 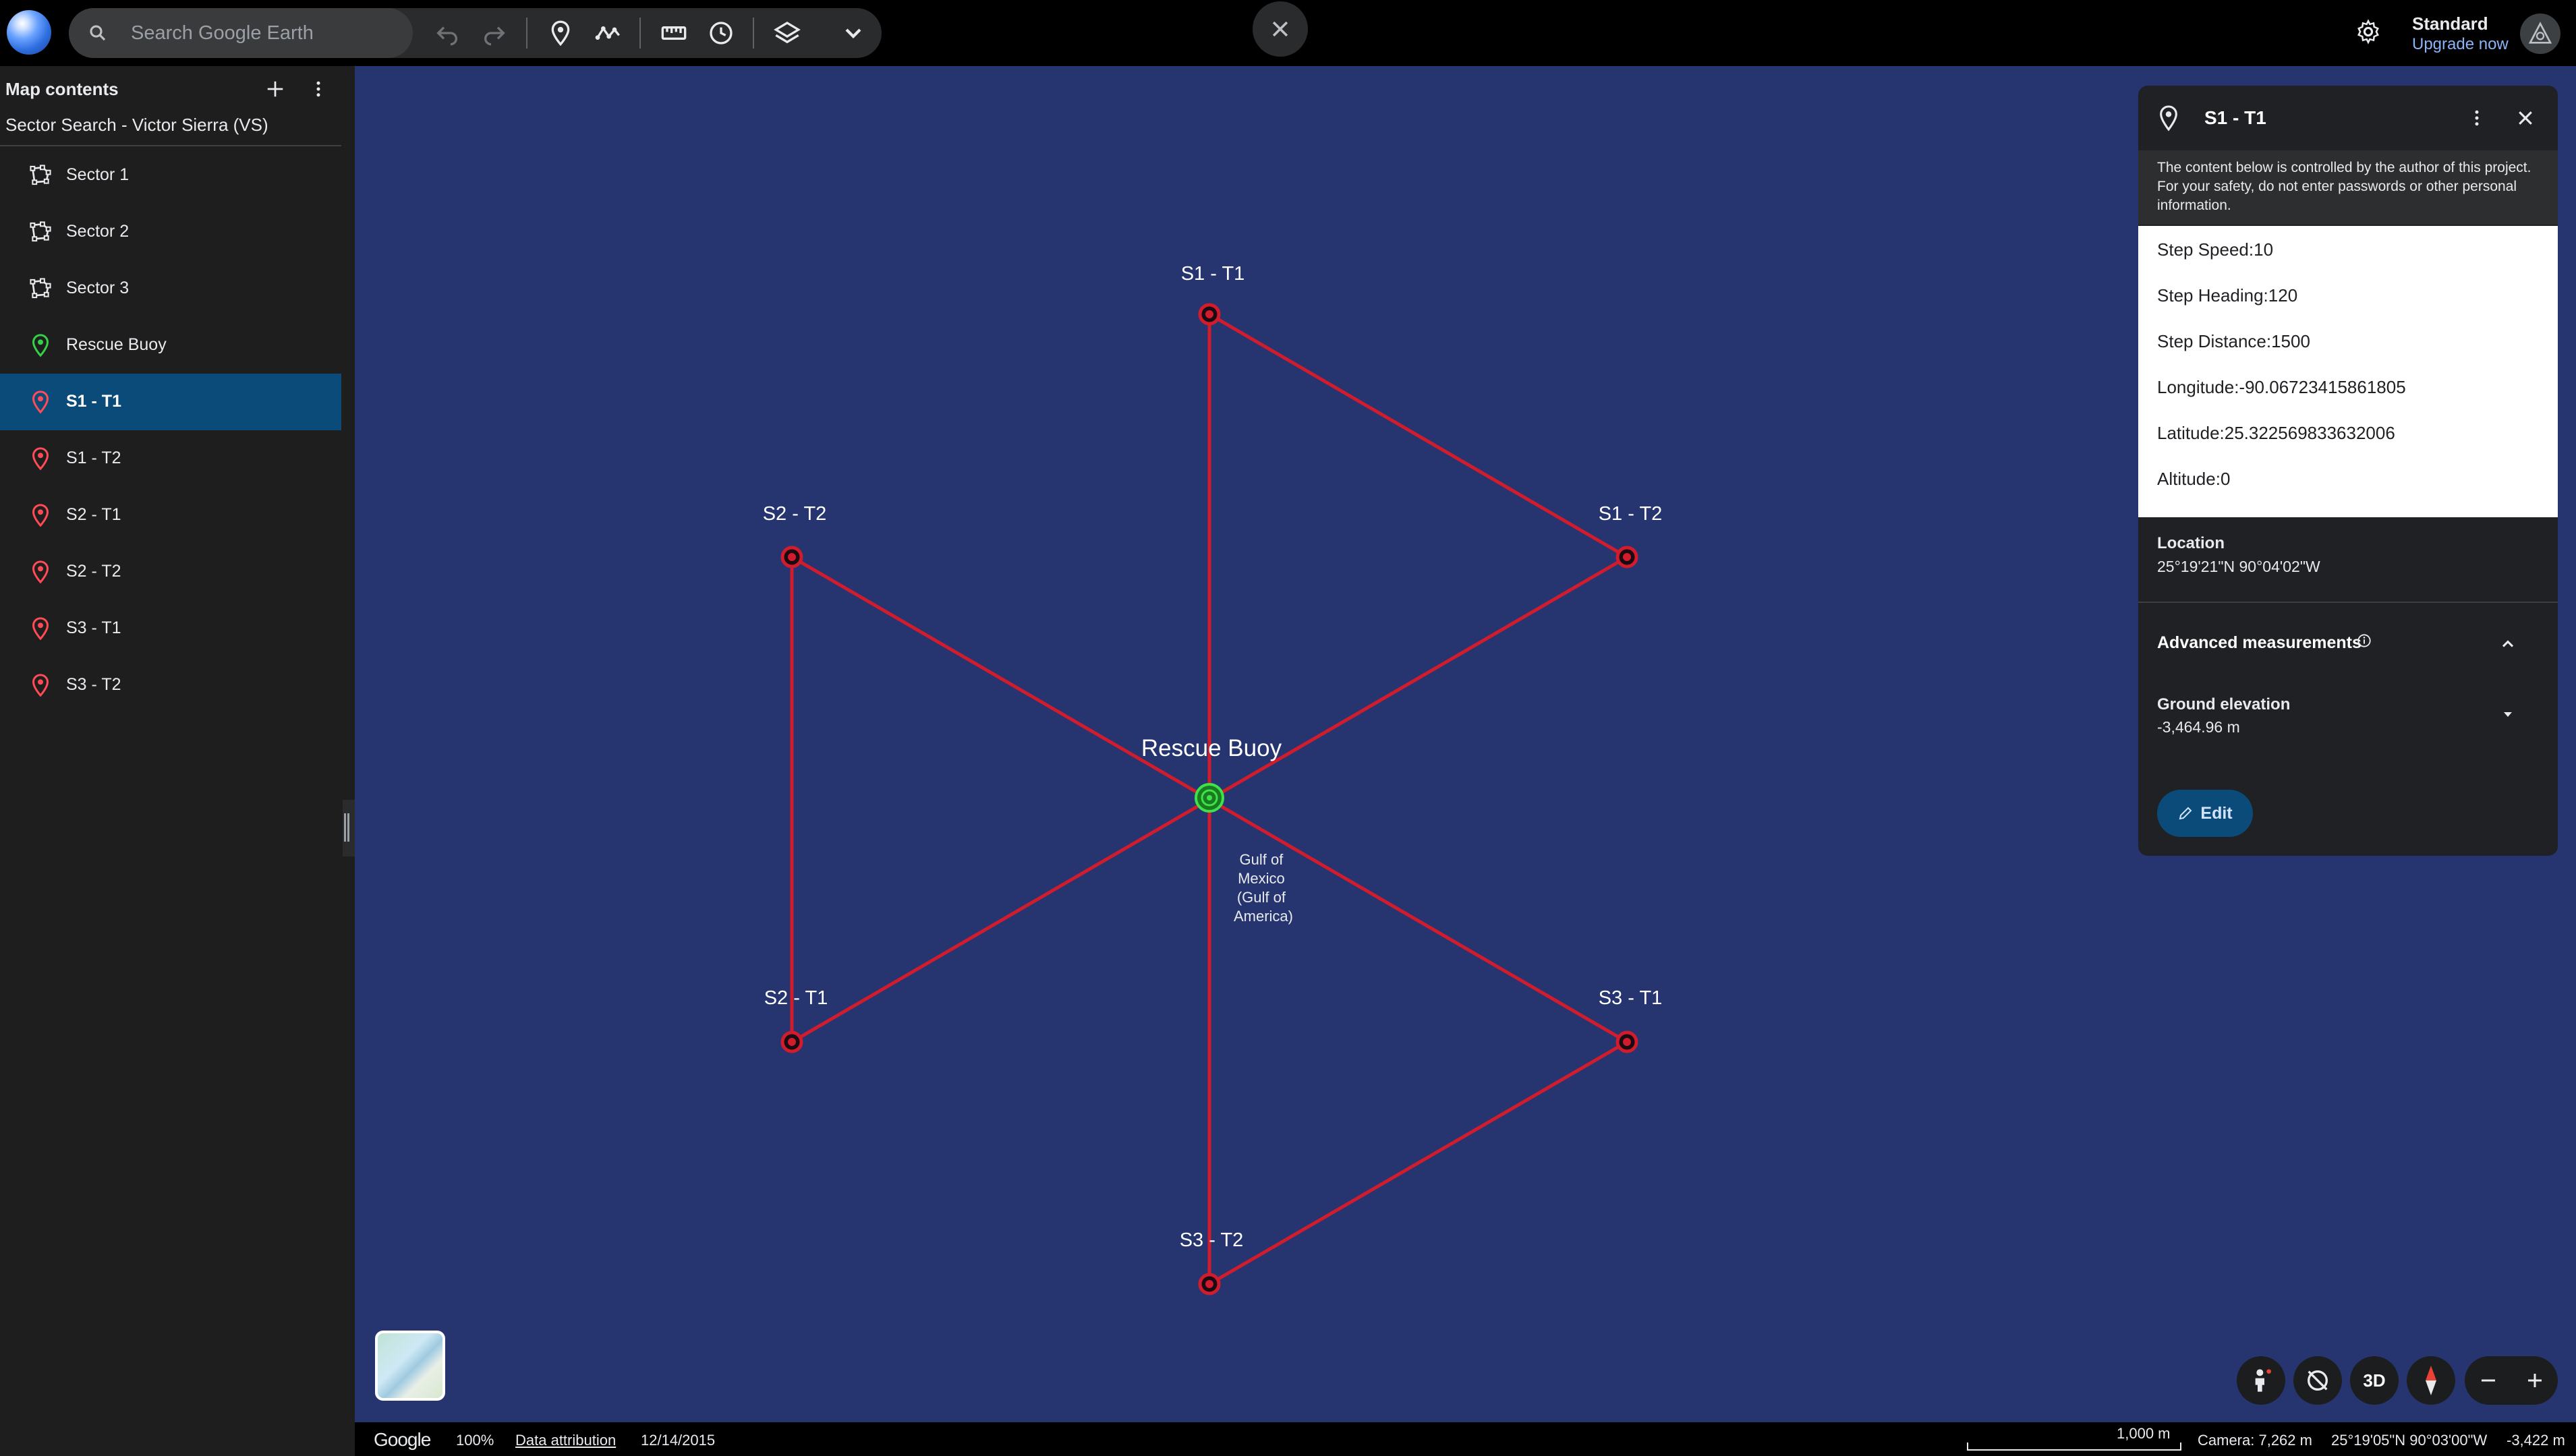 What do you see at coordinates (98, 33) in the screenshot?
I see `search-icon` at bounding box center [98, 33].